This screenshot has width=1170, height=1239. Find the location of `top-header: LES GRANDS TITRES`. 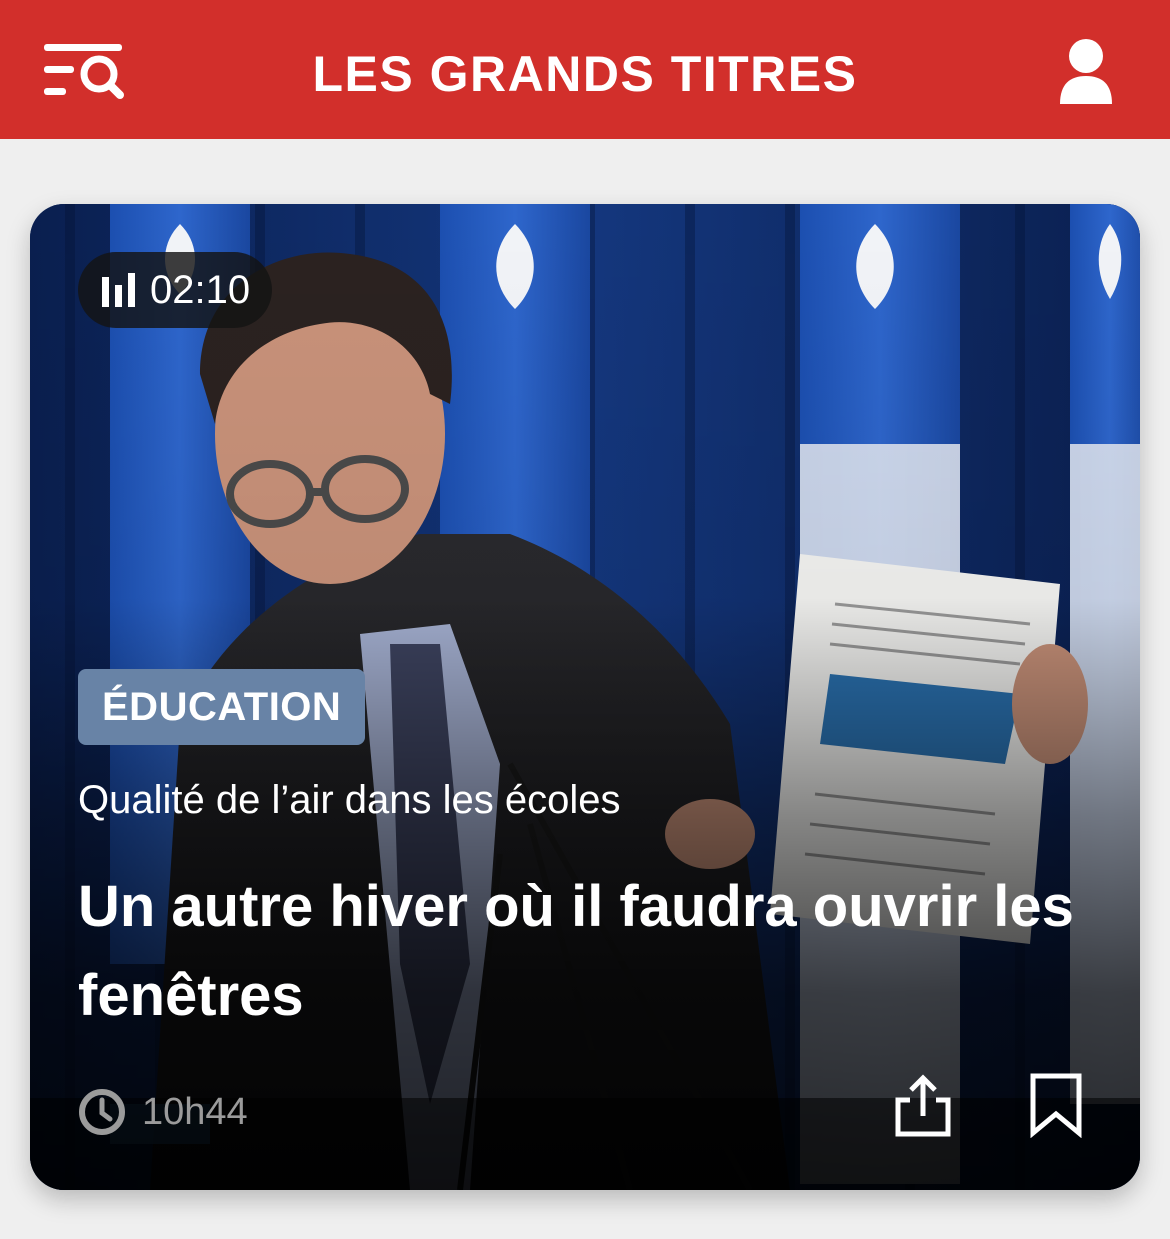

top-header: LES GRANDS TITRES is located at coordinates (585, 69).